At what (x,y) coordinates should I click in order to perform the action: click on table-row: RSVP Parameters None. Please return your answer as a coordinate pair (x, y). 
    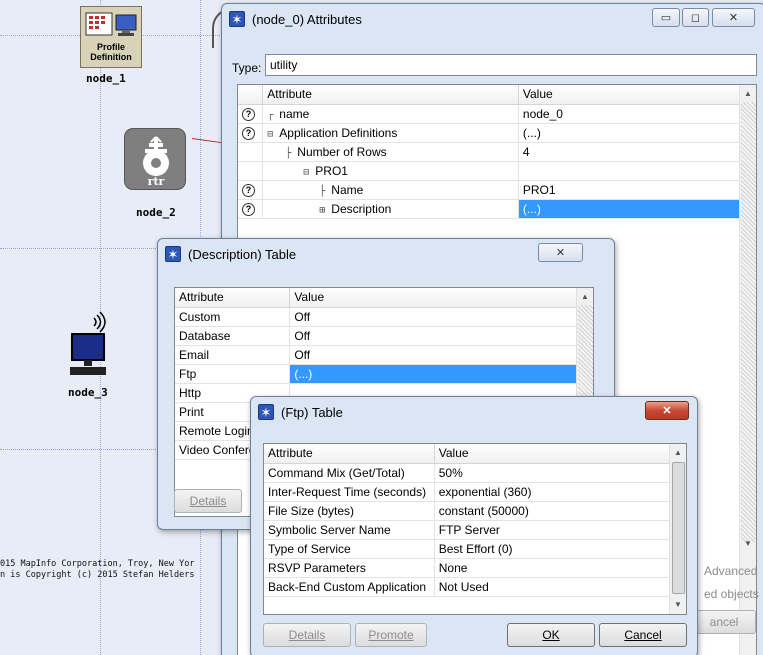
    Looking at the image, I should click on (475, 568).